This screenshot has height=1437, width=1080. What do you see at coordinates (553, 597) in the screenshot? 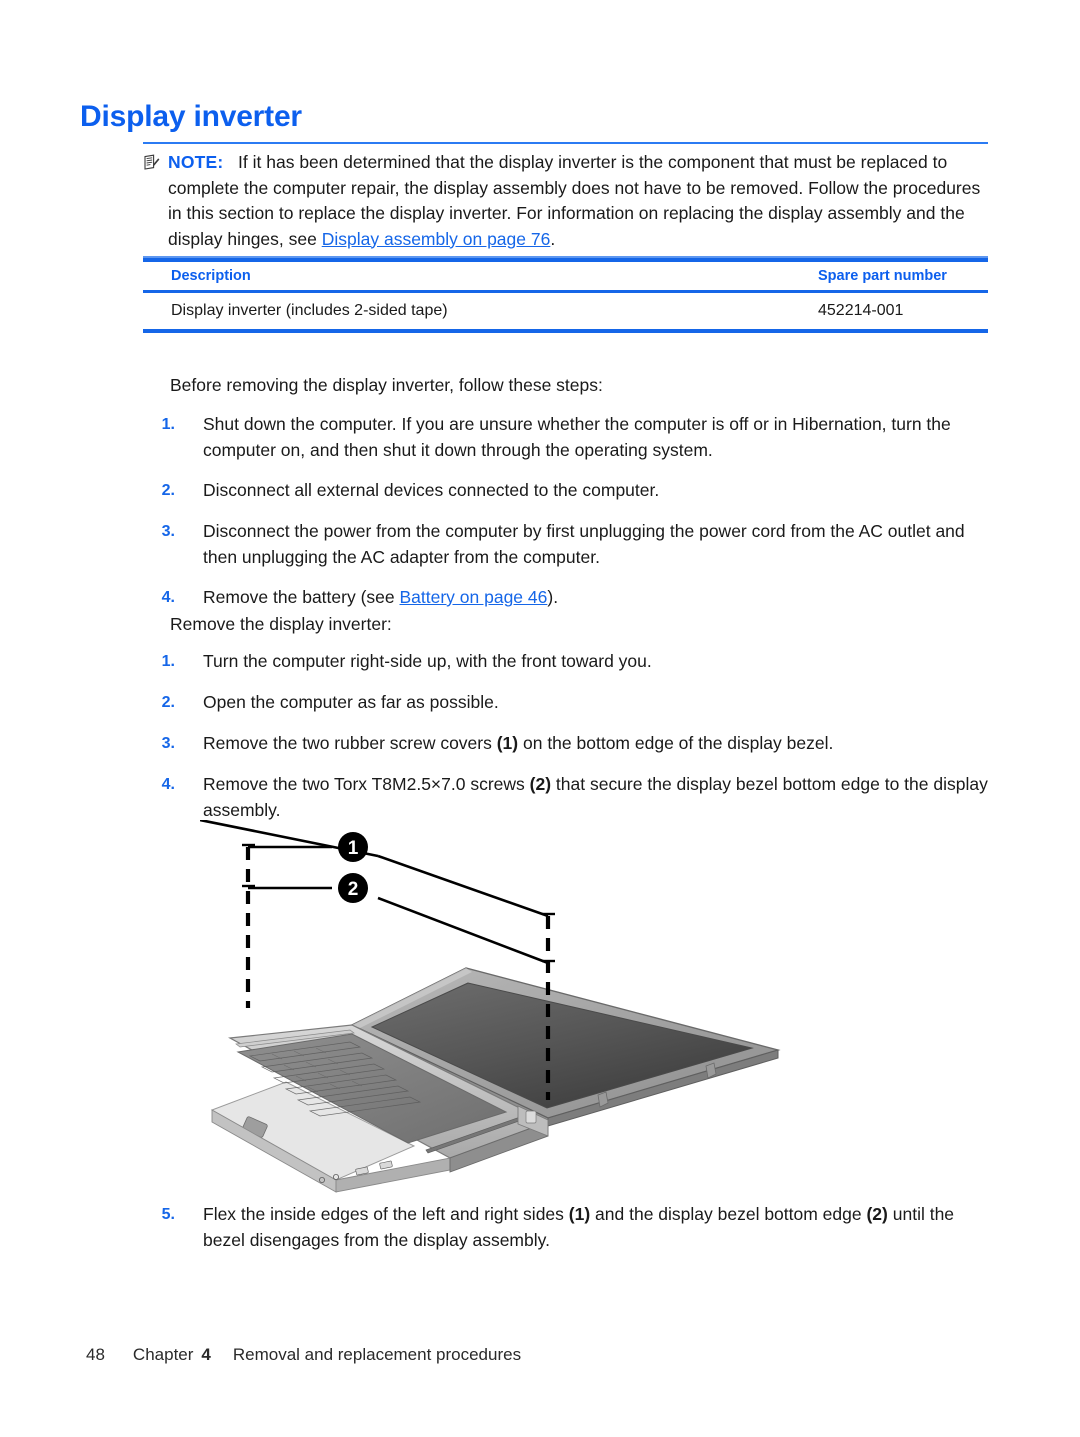
I see `list-item-text-after: ).` at bounding box center [553, 597].